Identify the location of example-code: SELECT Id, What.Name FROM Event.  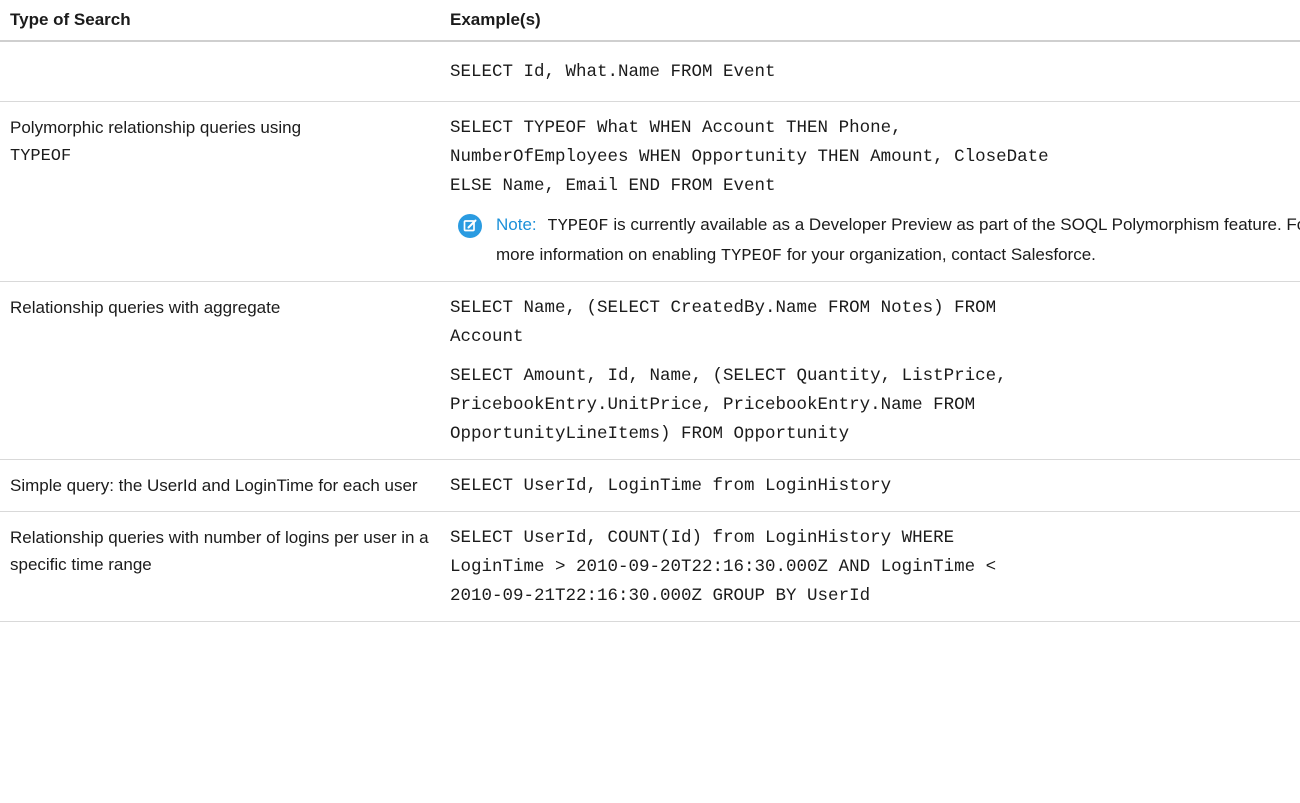
(613, 72).